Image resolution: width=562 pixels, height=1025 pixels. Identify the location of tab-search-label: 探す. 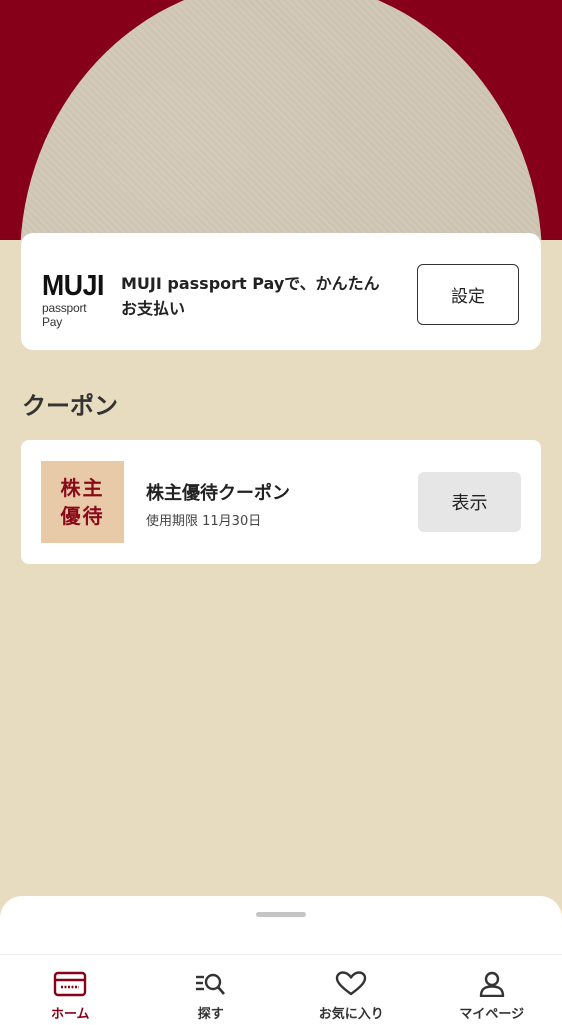
(211, 1012).